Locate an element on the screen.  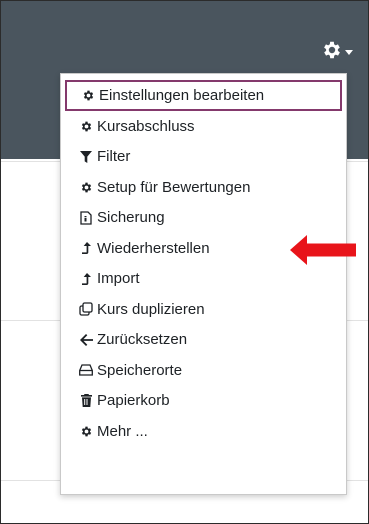
menu-item-duplicate-course: Kurs duplizieren is located at coordinates (203, 309).